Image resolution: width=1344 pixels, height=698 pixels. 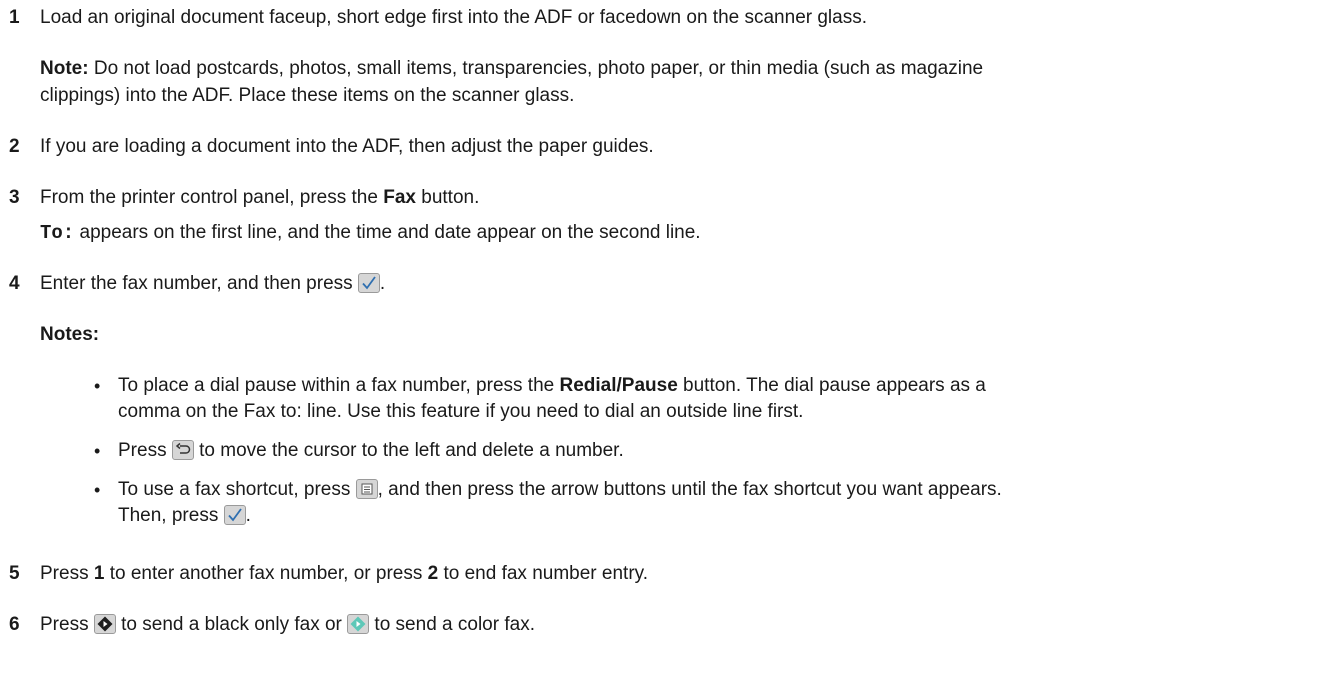 What do you see at coordinates (231, 624) in the screenshot?
I see `step-6-text-b: to send a black only fax or` at bounding box center [231, 624].